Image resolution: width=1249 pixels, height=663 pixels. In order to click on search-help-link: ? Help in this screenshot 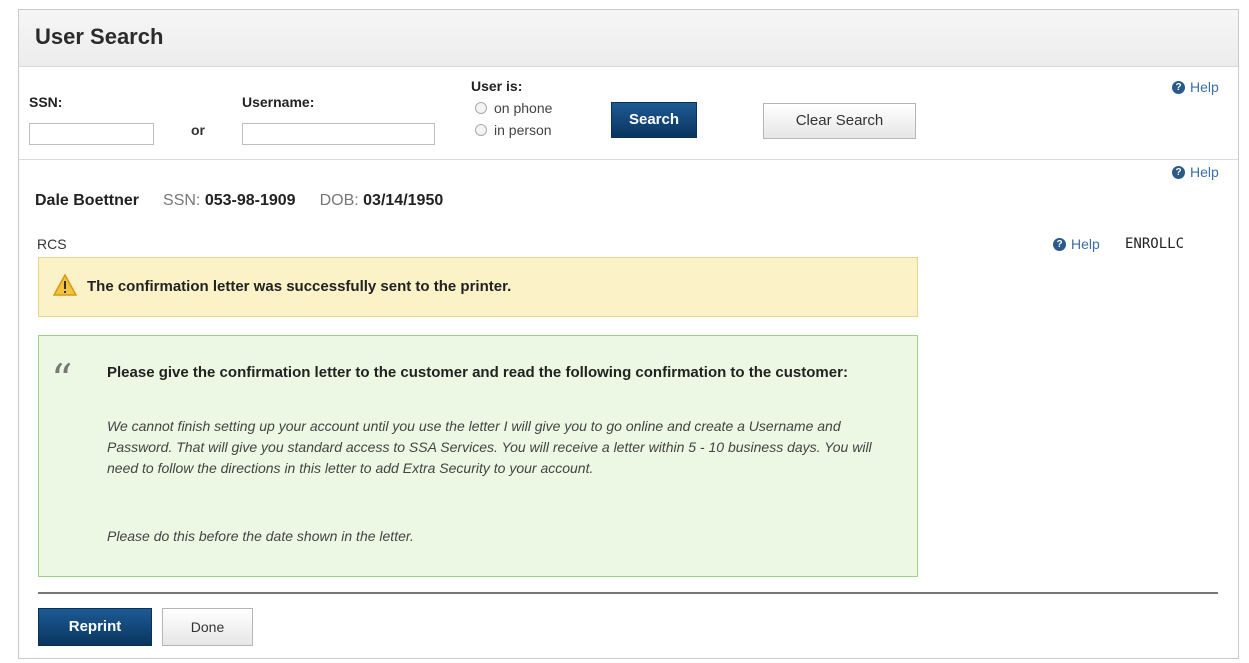, I will do `click(1195, 87)`.